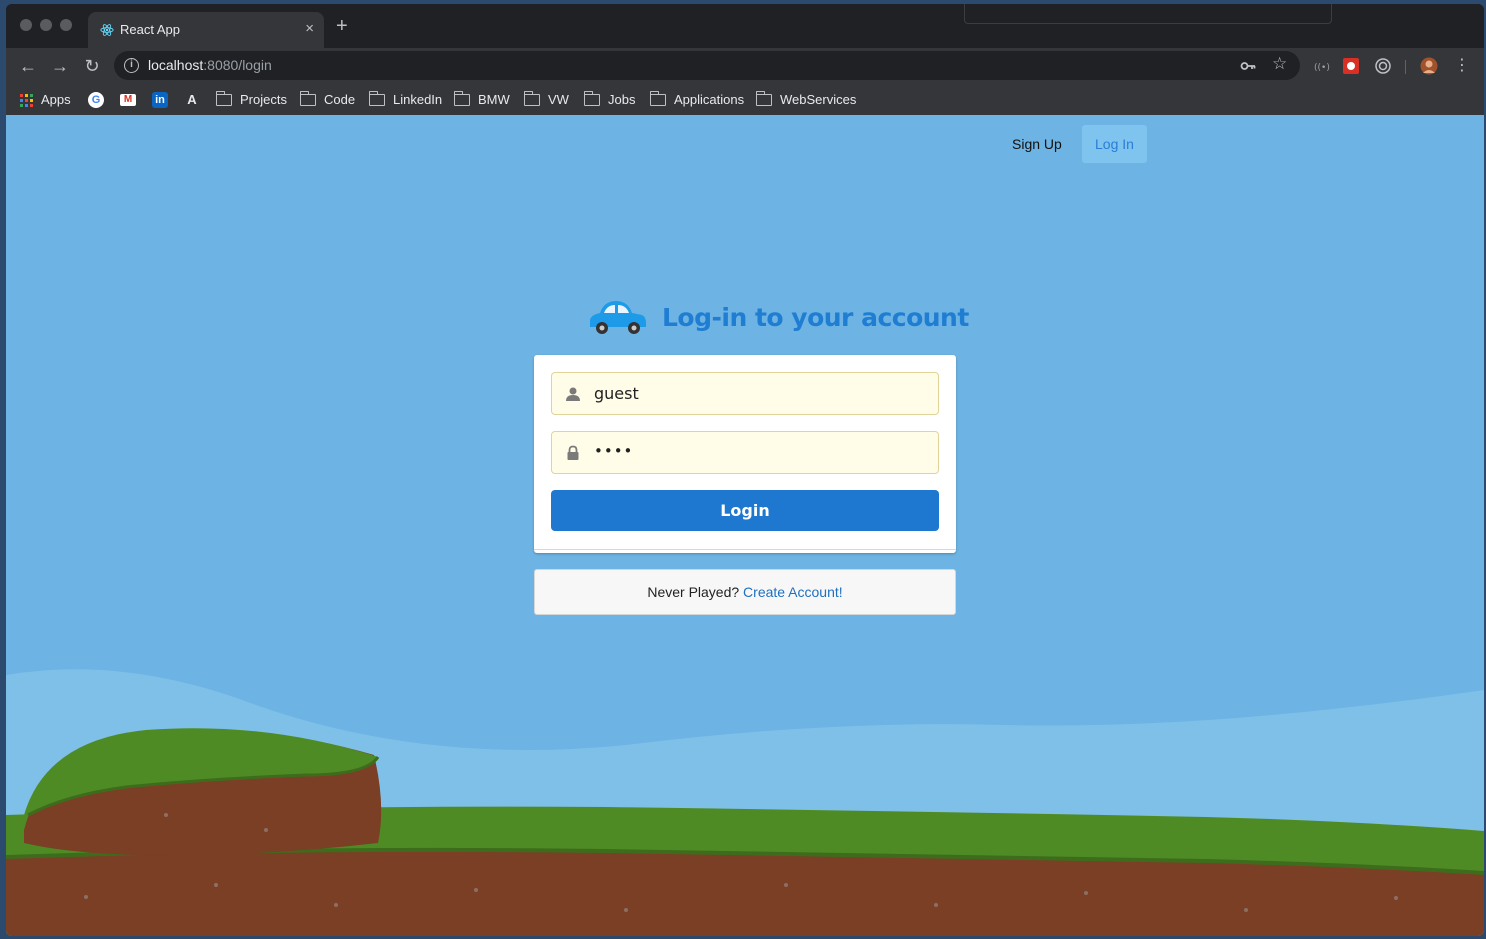  What do you see at coordinates (745, 510) in the screenshot?
I see `login-button: Login` at bounding box center [745, 510].